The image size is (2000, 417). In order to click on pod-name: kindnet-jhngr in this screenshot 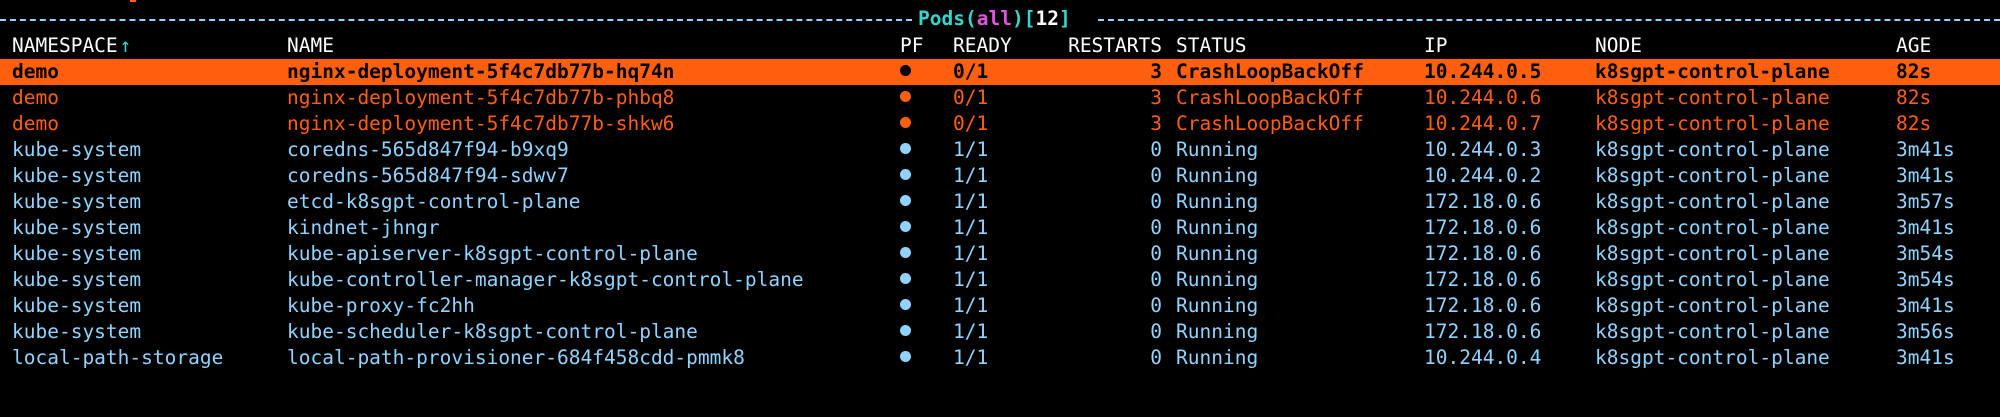, I will do `click(363, 227)`.